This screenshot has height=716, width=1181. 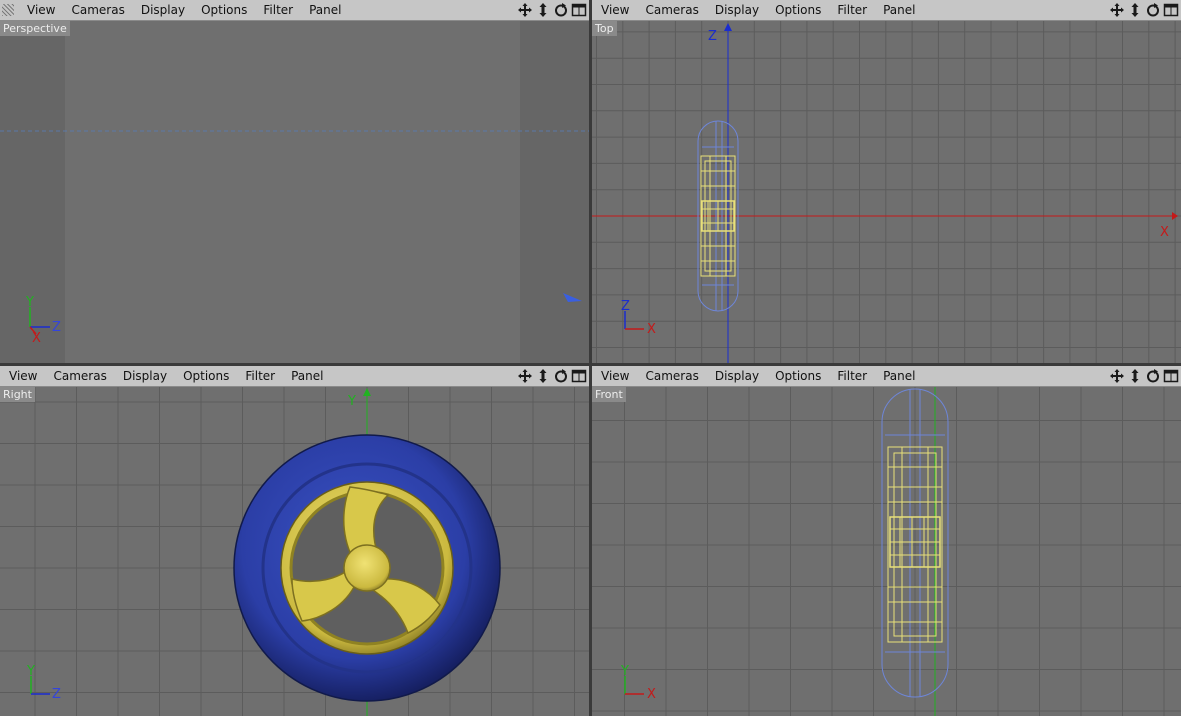 What do you see at coordinates (43, 683) in the screenshot?
I see `right-axis-gizmo: Y Z` at bounding box center [43, 683].